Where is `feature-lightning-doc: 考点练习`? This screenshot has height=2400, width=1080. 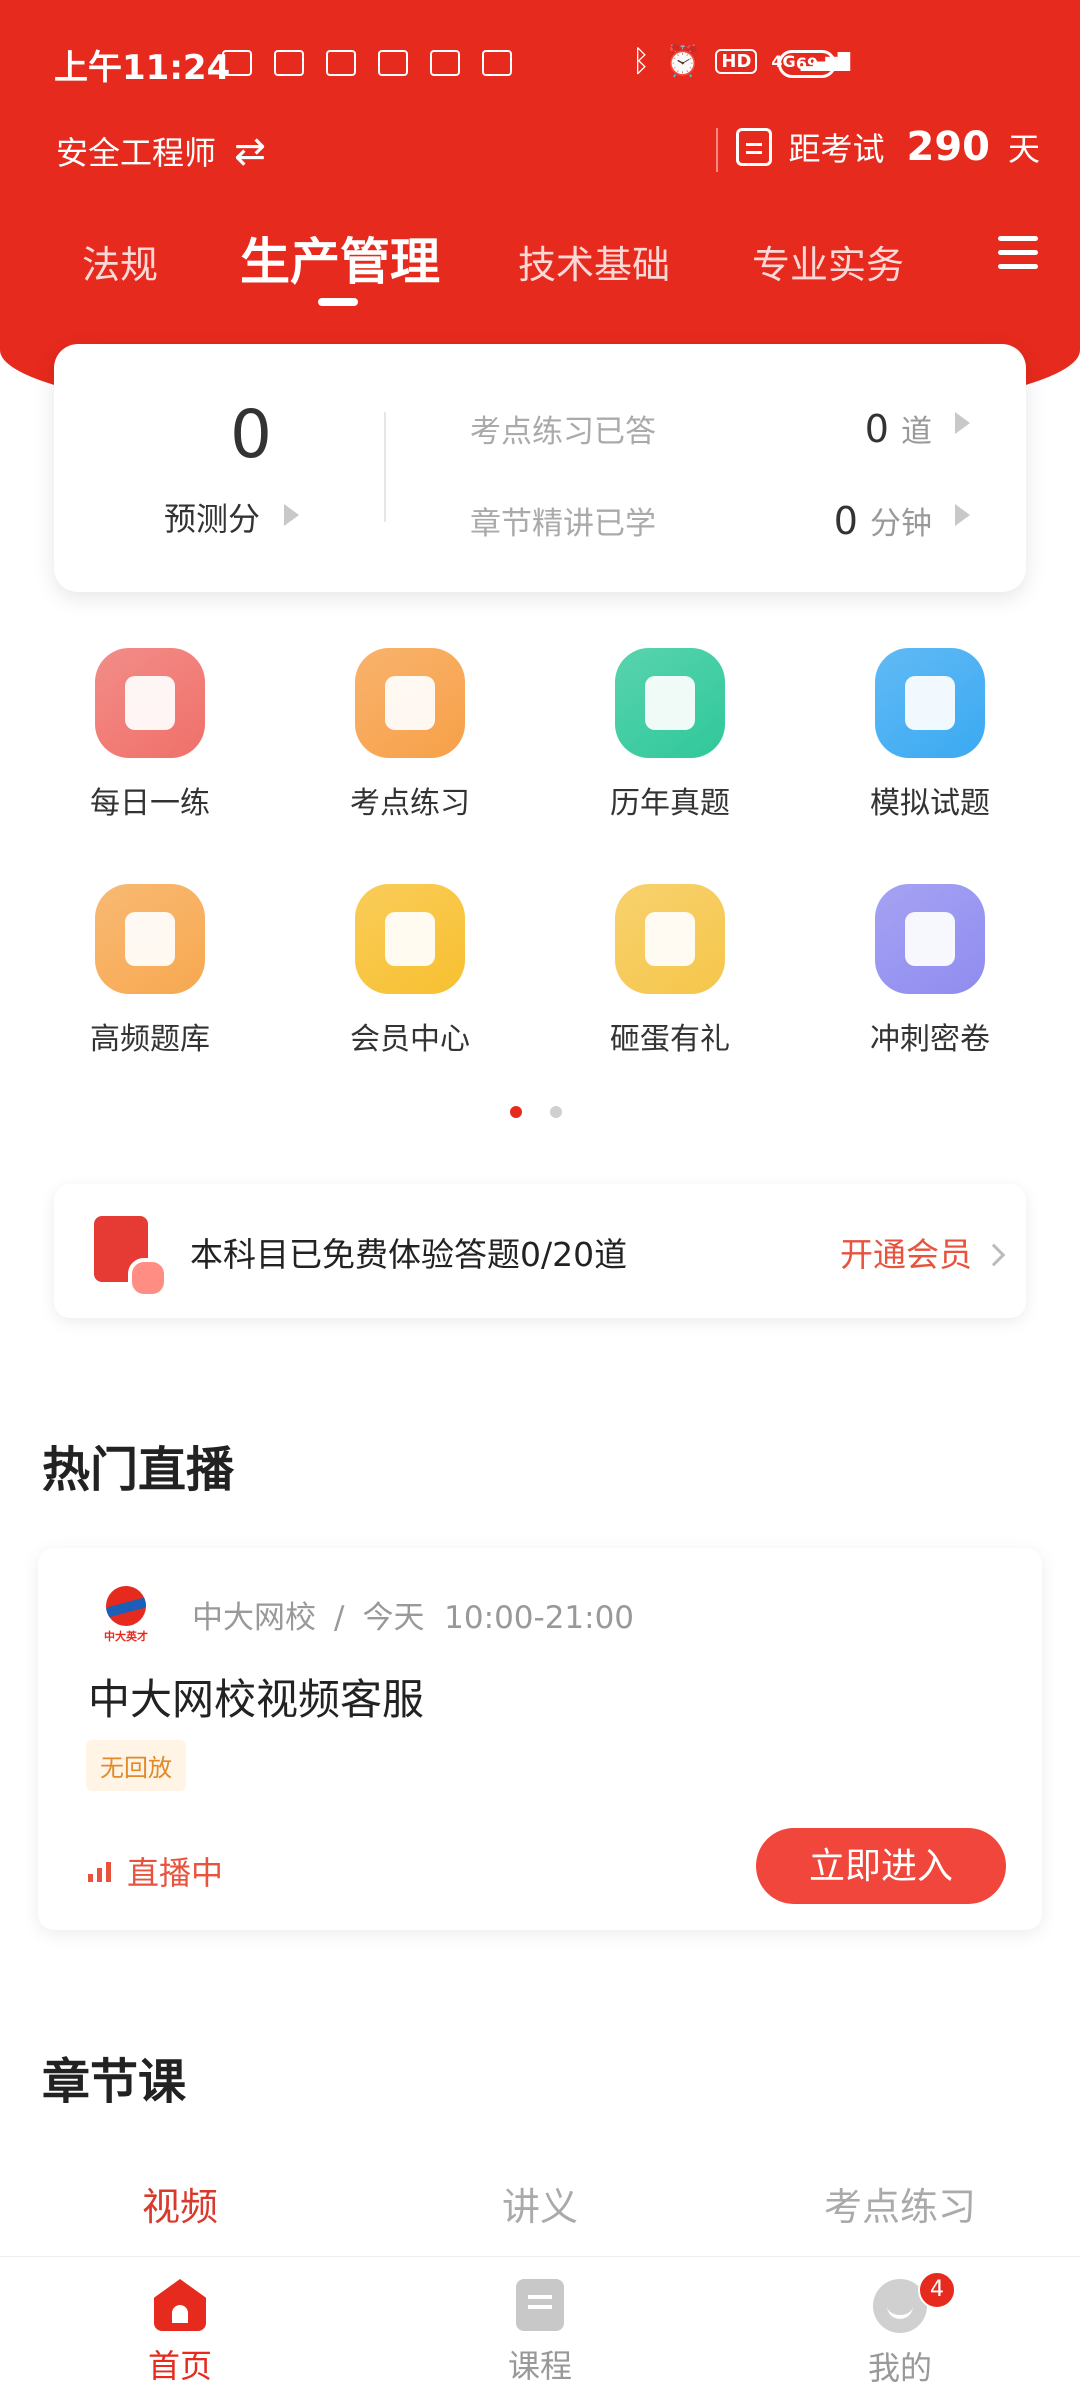 feature-lightning-doc: 考点练习 is located at coordinates (410, 735).